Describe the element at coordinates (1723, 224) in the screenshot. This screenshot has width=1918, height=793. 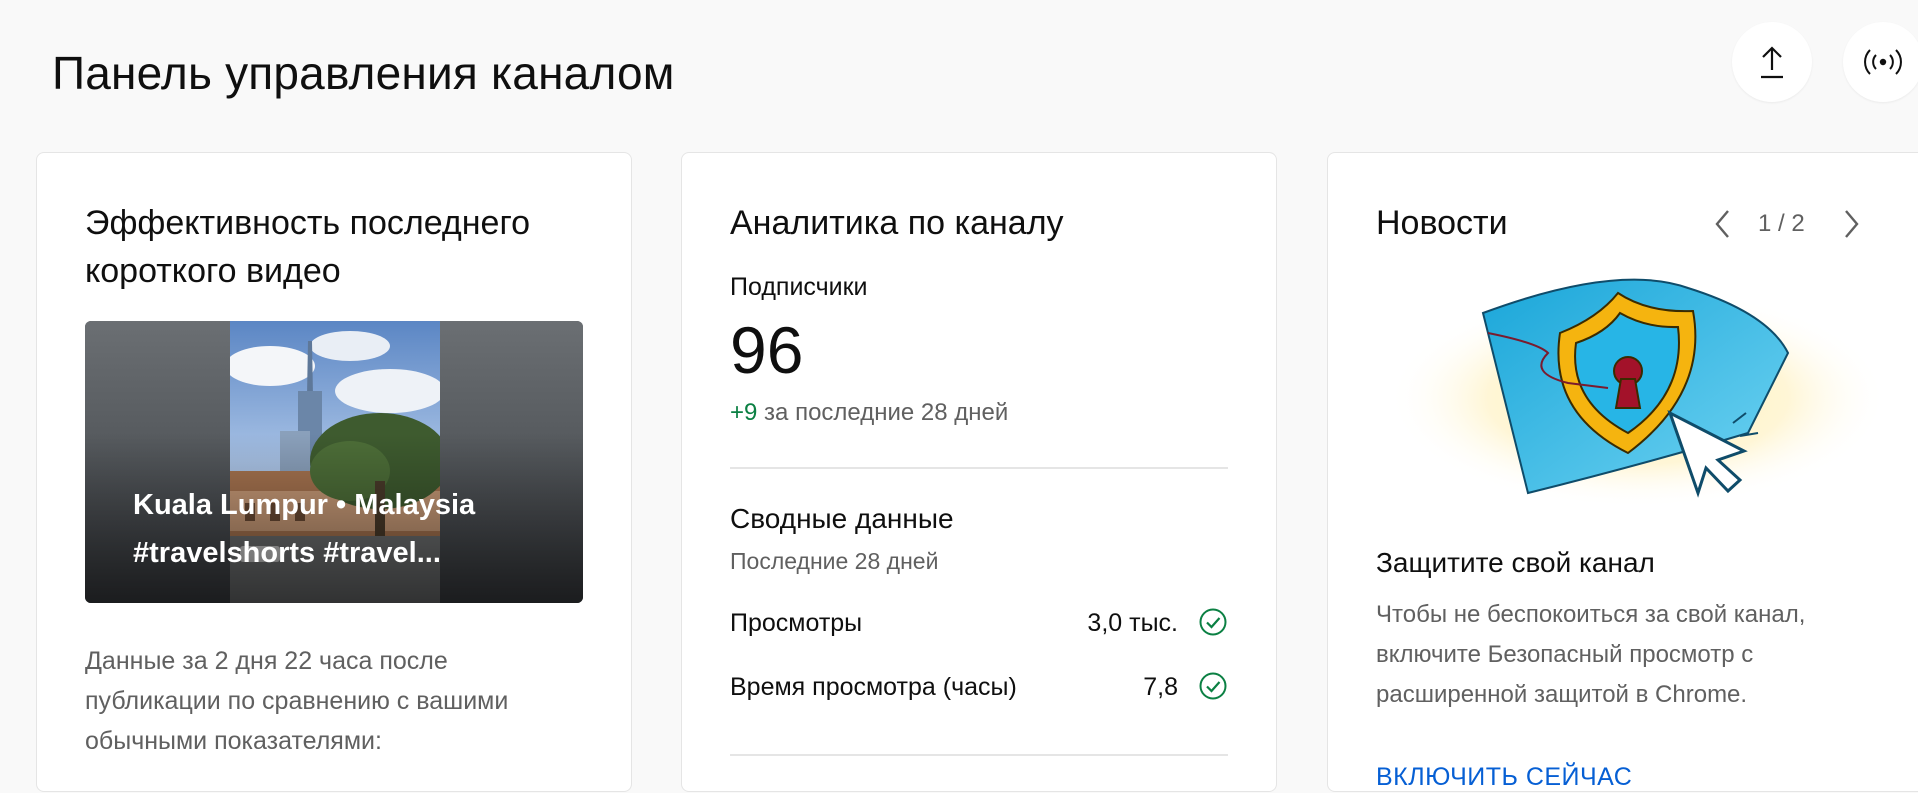
I see `chevron-left-icon` at that location.